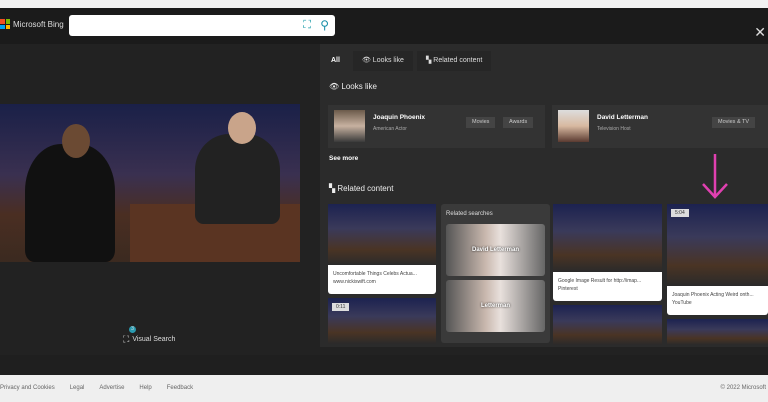  I want to click on close-icon: ✕, so click(760, 32).